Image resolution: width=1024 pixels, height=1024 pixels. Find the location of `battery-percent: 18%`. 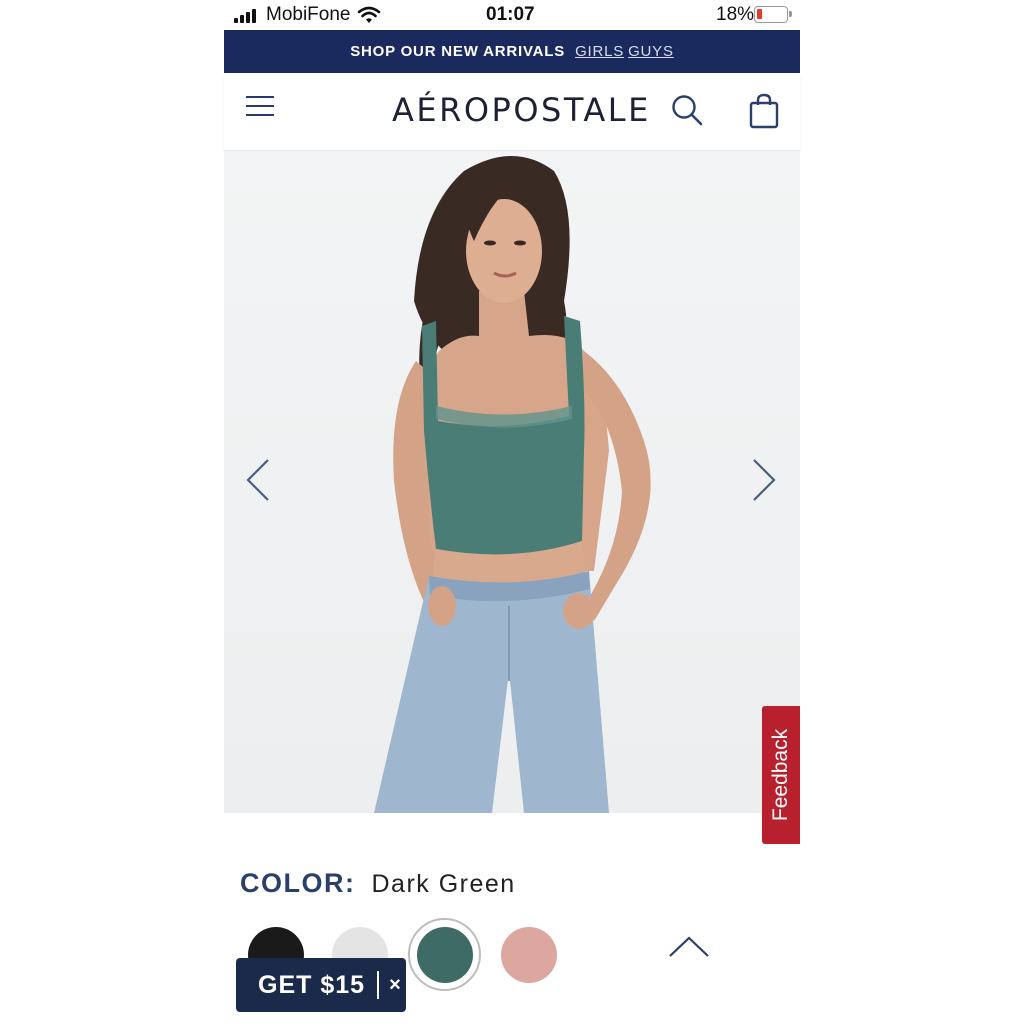

battery-percent: 18% is located at coordinates (735, 14).